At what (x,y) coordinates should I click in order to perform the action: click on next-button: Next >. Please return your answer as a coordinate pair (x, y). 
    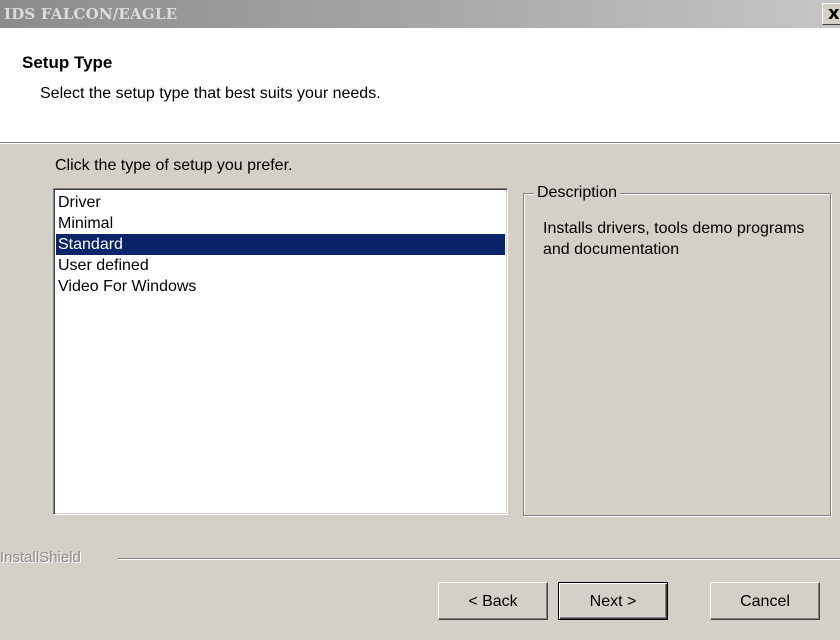
    Looking at the image, I should click on (613, 601).